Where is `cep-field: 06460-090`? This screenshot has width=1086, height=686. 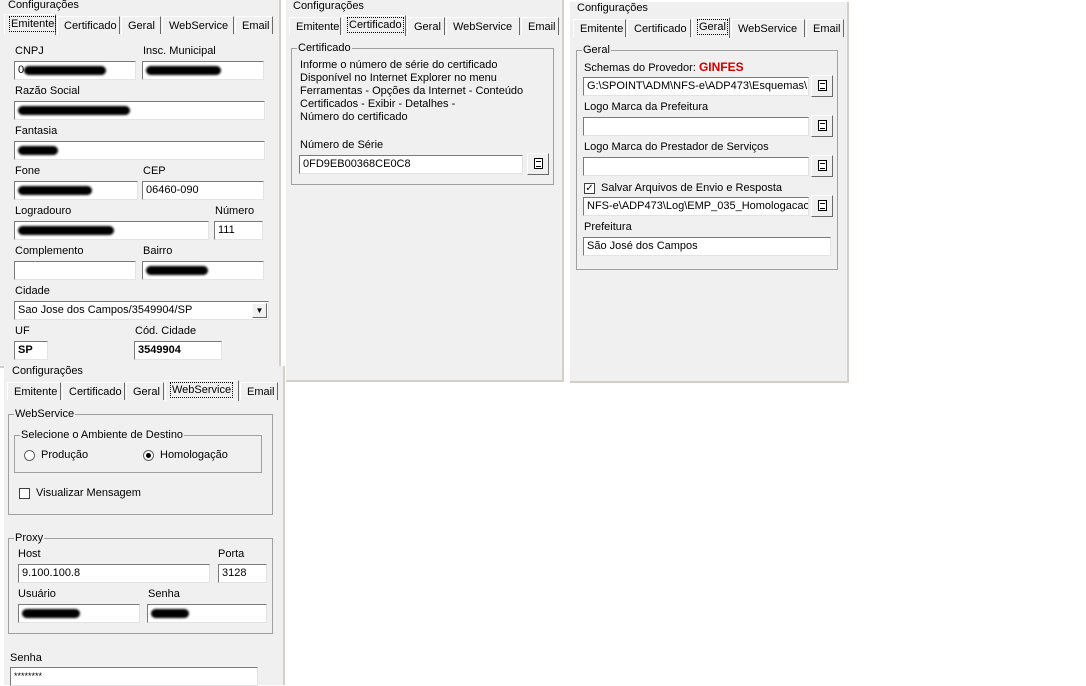 cep-field: 06460-090 is located at coordinates (203, 190).